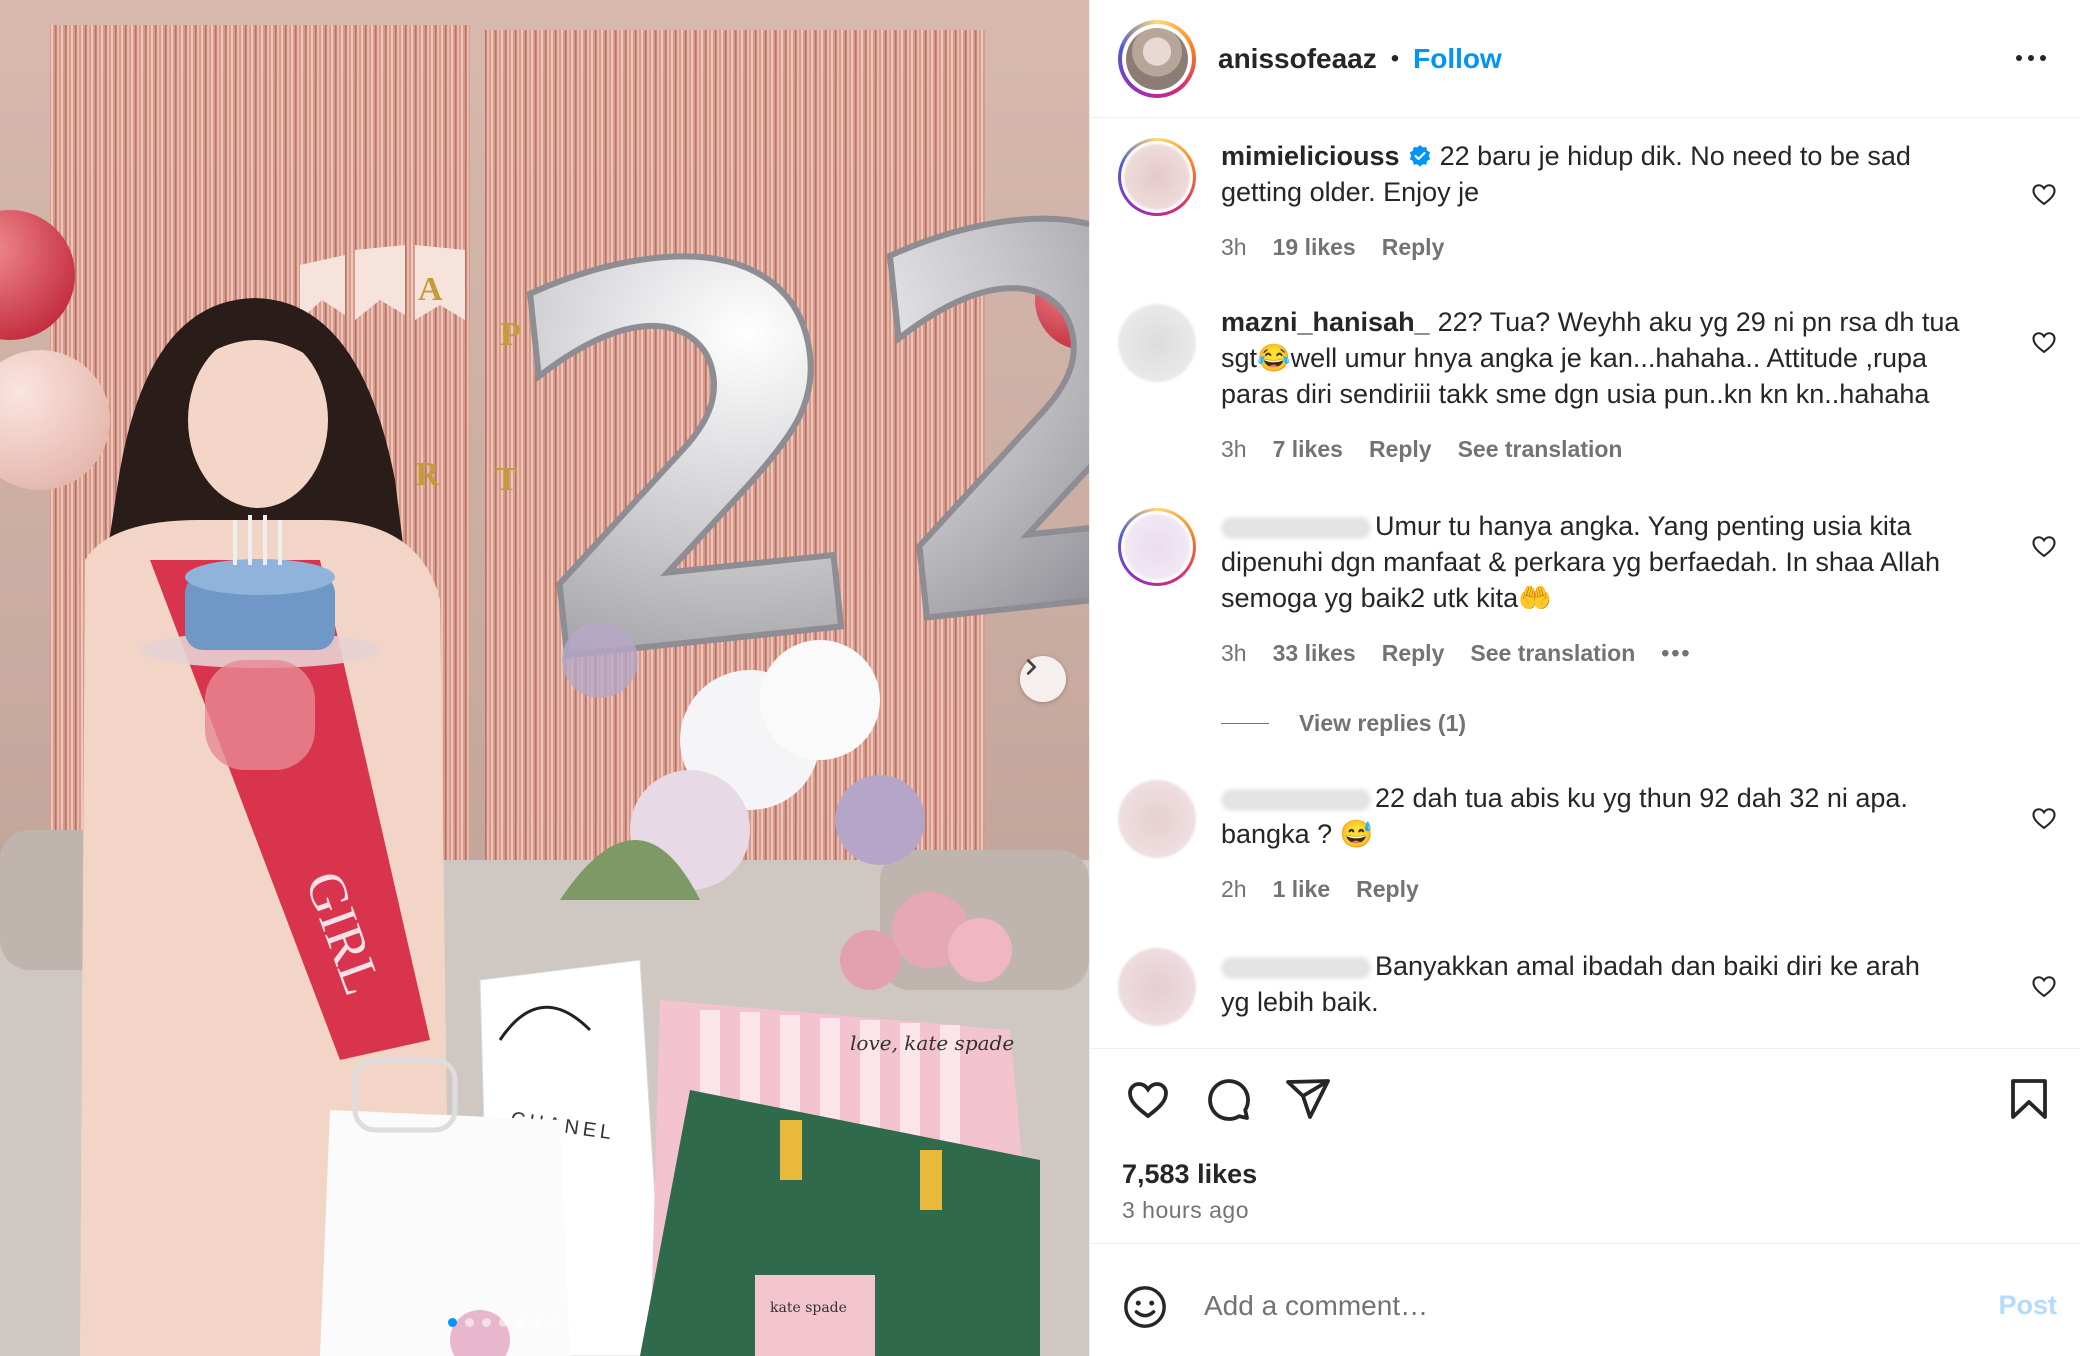  I want to click on post-comment-button: Post, so click(2027, 1305).